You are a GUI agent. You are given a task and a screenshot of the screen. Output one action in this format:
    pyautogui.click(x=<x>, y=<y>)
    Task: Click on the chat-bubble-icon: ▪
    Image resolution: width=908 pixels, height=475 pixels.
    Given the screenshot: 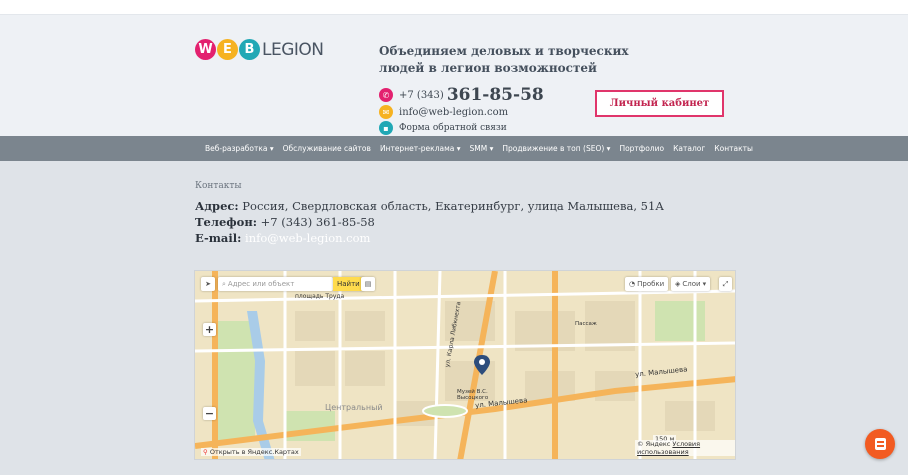 What is the action you would take?
    pyautogui.click(x=386, y=128)
    